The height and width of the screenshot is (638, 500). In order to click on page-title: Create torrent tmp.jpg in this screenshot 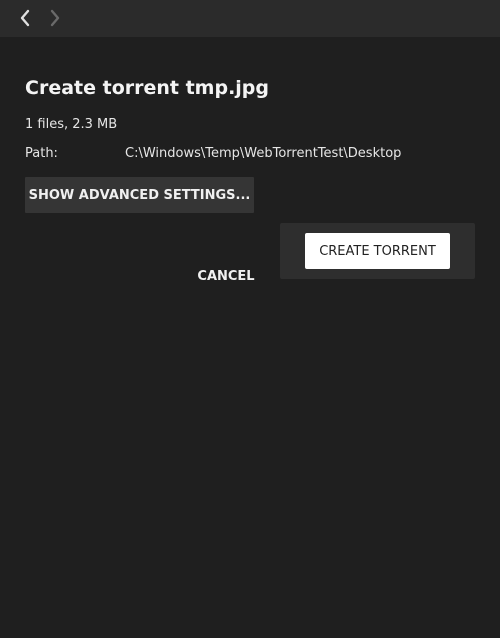, I will do `click(147, 88)`.